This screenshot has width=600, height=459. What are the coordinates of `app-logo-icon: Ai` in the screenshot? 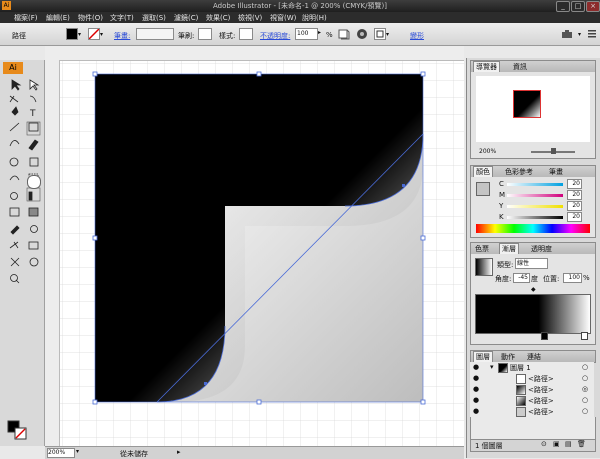 It's located at (13, 68).